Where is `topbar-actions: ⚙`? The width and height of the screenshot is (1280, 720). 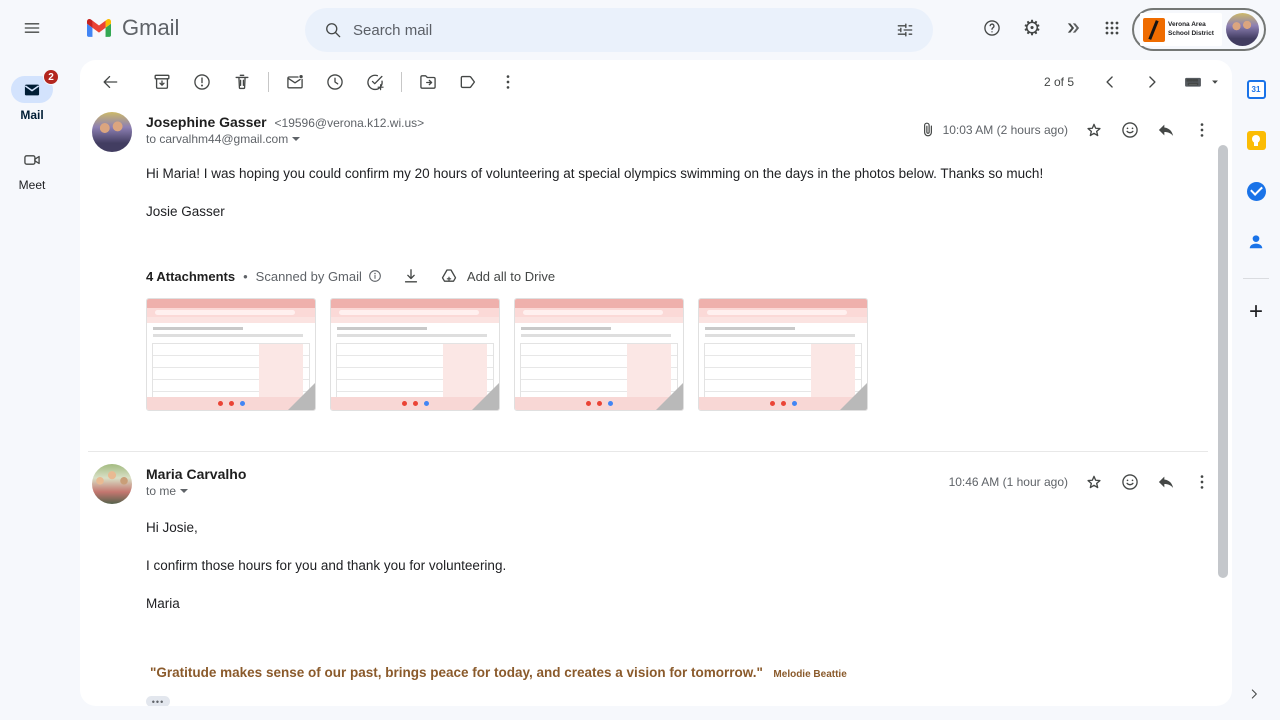 topbar-actions: ⚙ is located at coordinates (1052, 28).